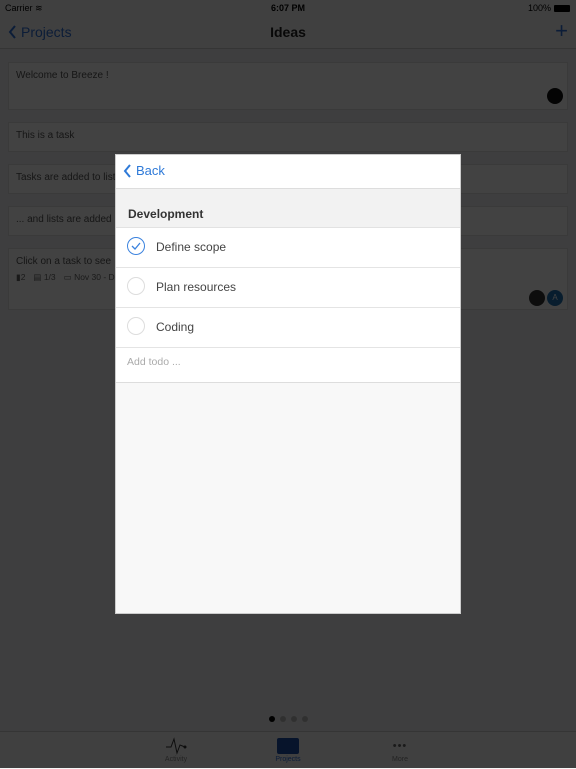  Describe the element at coordinates (127, 170) in the screenshot. I see `chevron-left-icon` at that location.